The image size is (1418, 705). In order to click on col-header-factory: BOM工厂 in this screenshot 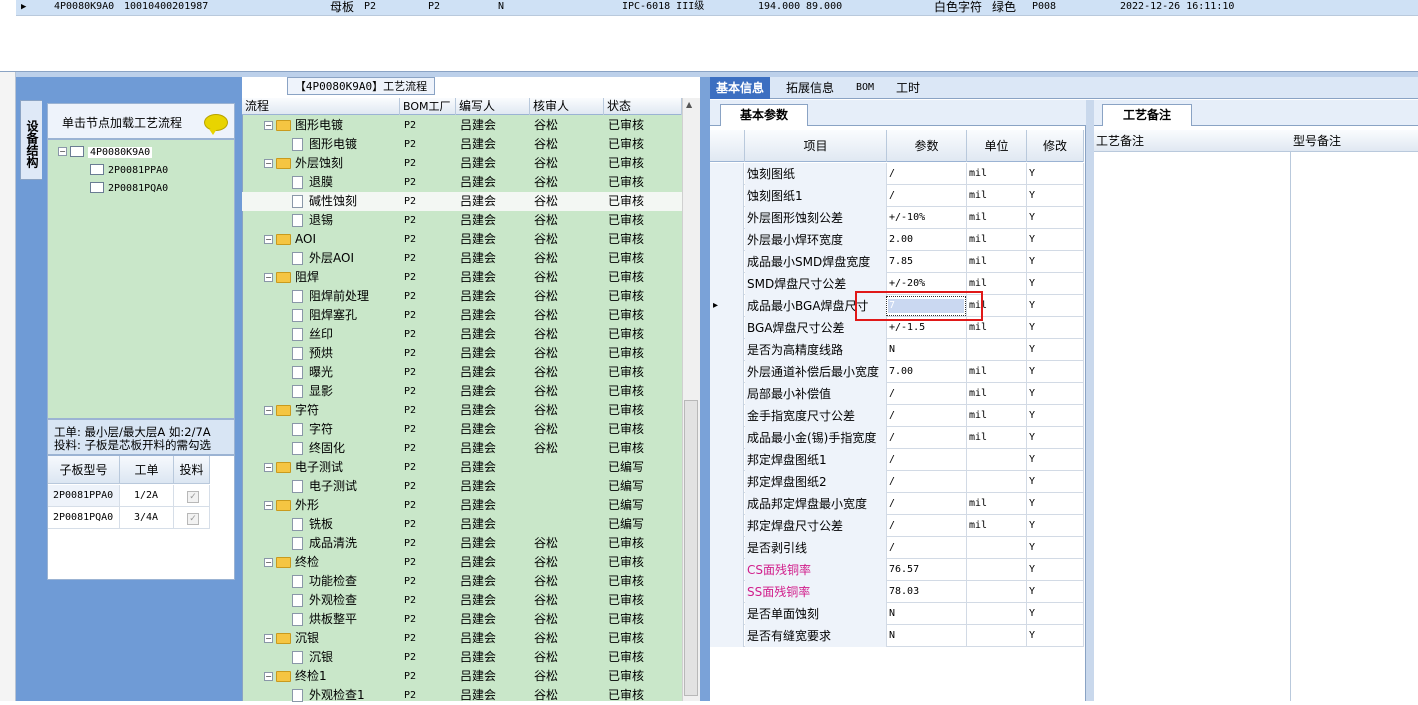, I will do `click(428, 106)`.